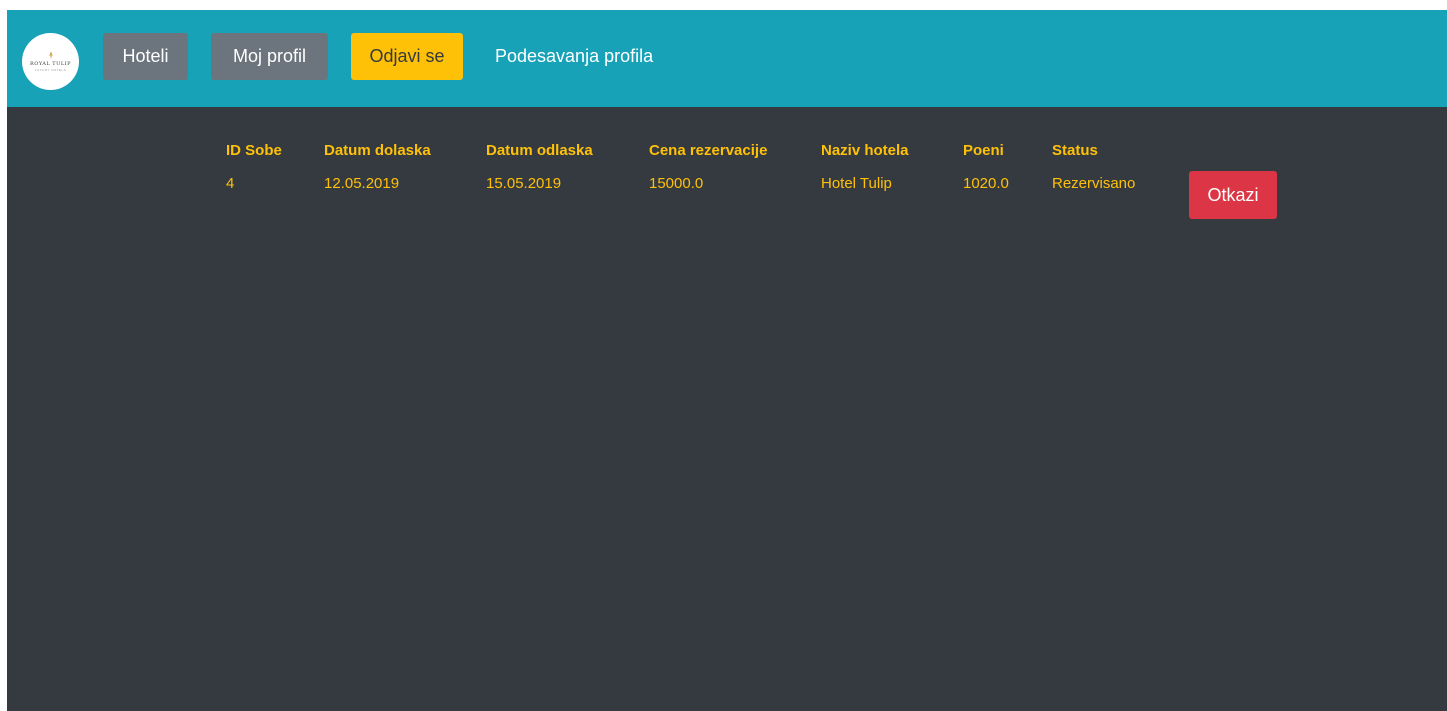 The image size is (1447, 711). Describe the element at coordinates (377, 150) in the screenshot. I see `header-datum-dolaska: Datum dolaska` at that location.